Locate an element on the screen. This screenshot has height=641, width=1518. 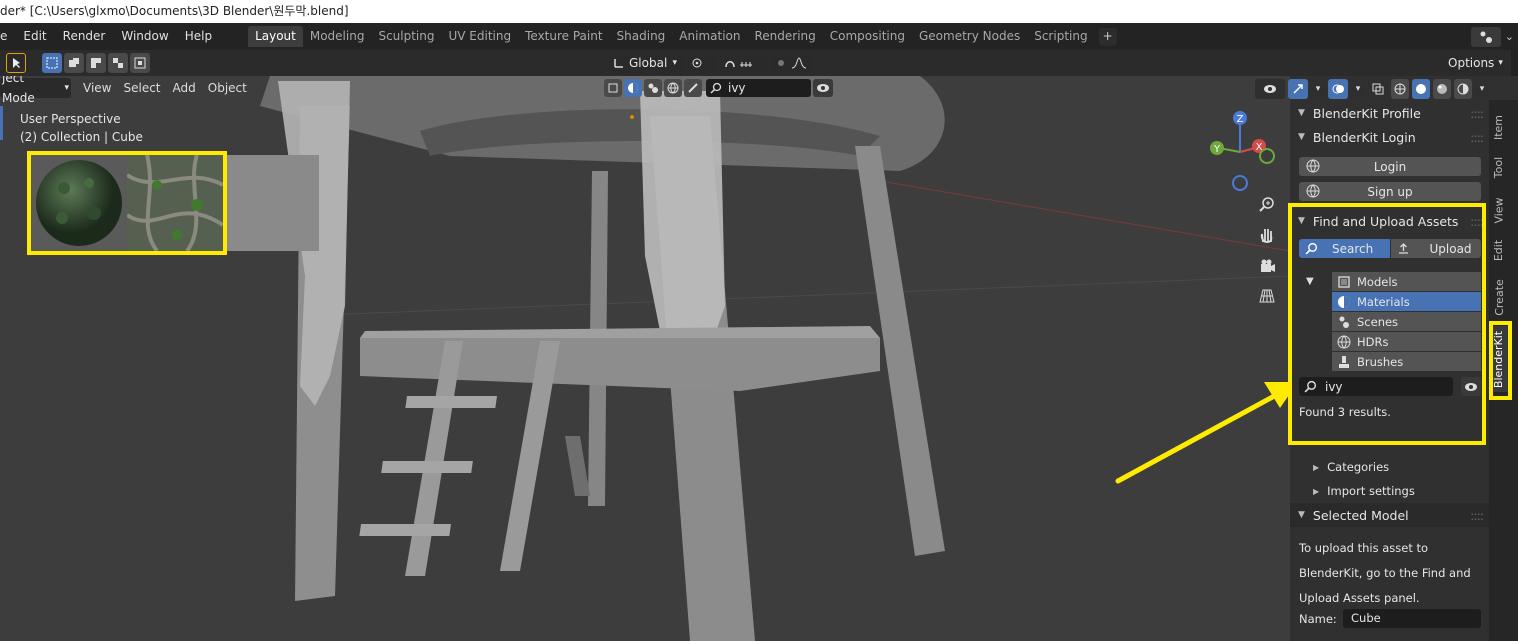
tab-compositing: Compositing is located at coordinates (867, 36).